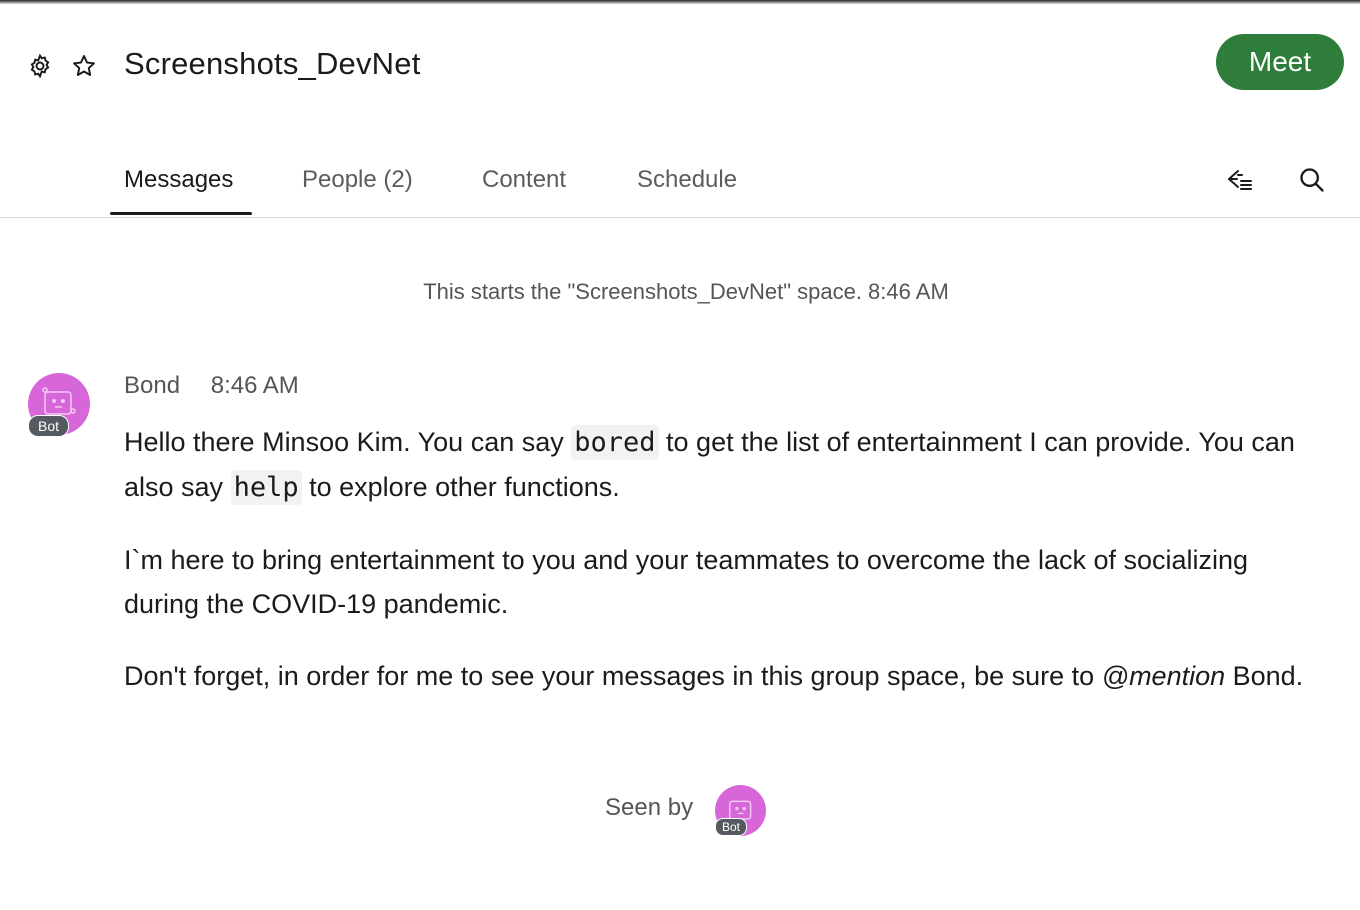 The image size is (1360, 910). Describe the element at coordinates (687, 180) in the screenshot. I see `tab-schedule: Schedule` at that location.